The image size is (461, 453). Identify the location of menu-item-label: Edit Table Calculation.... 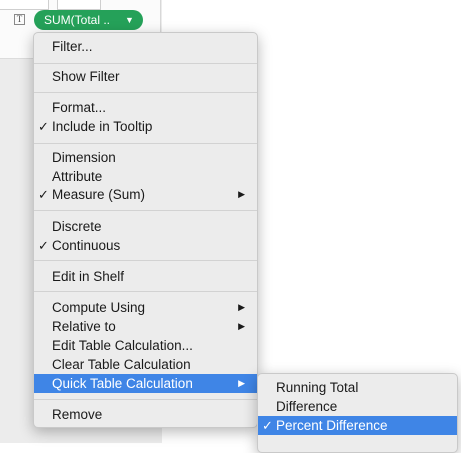
(122, 345).